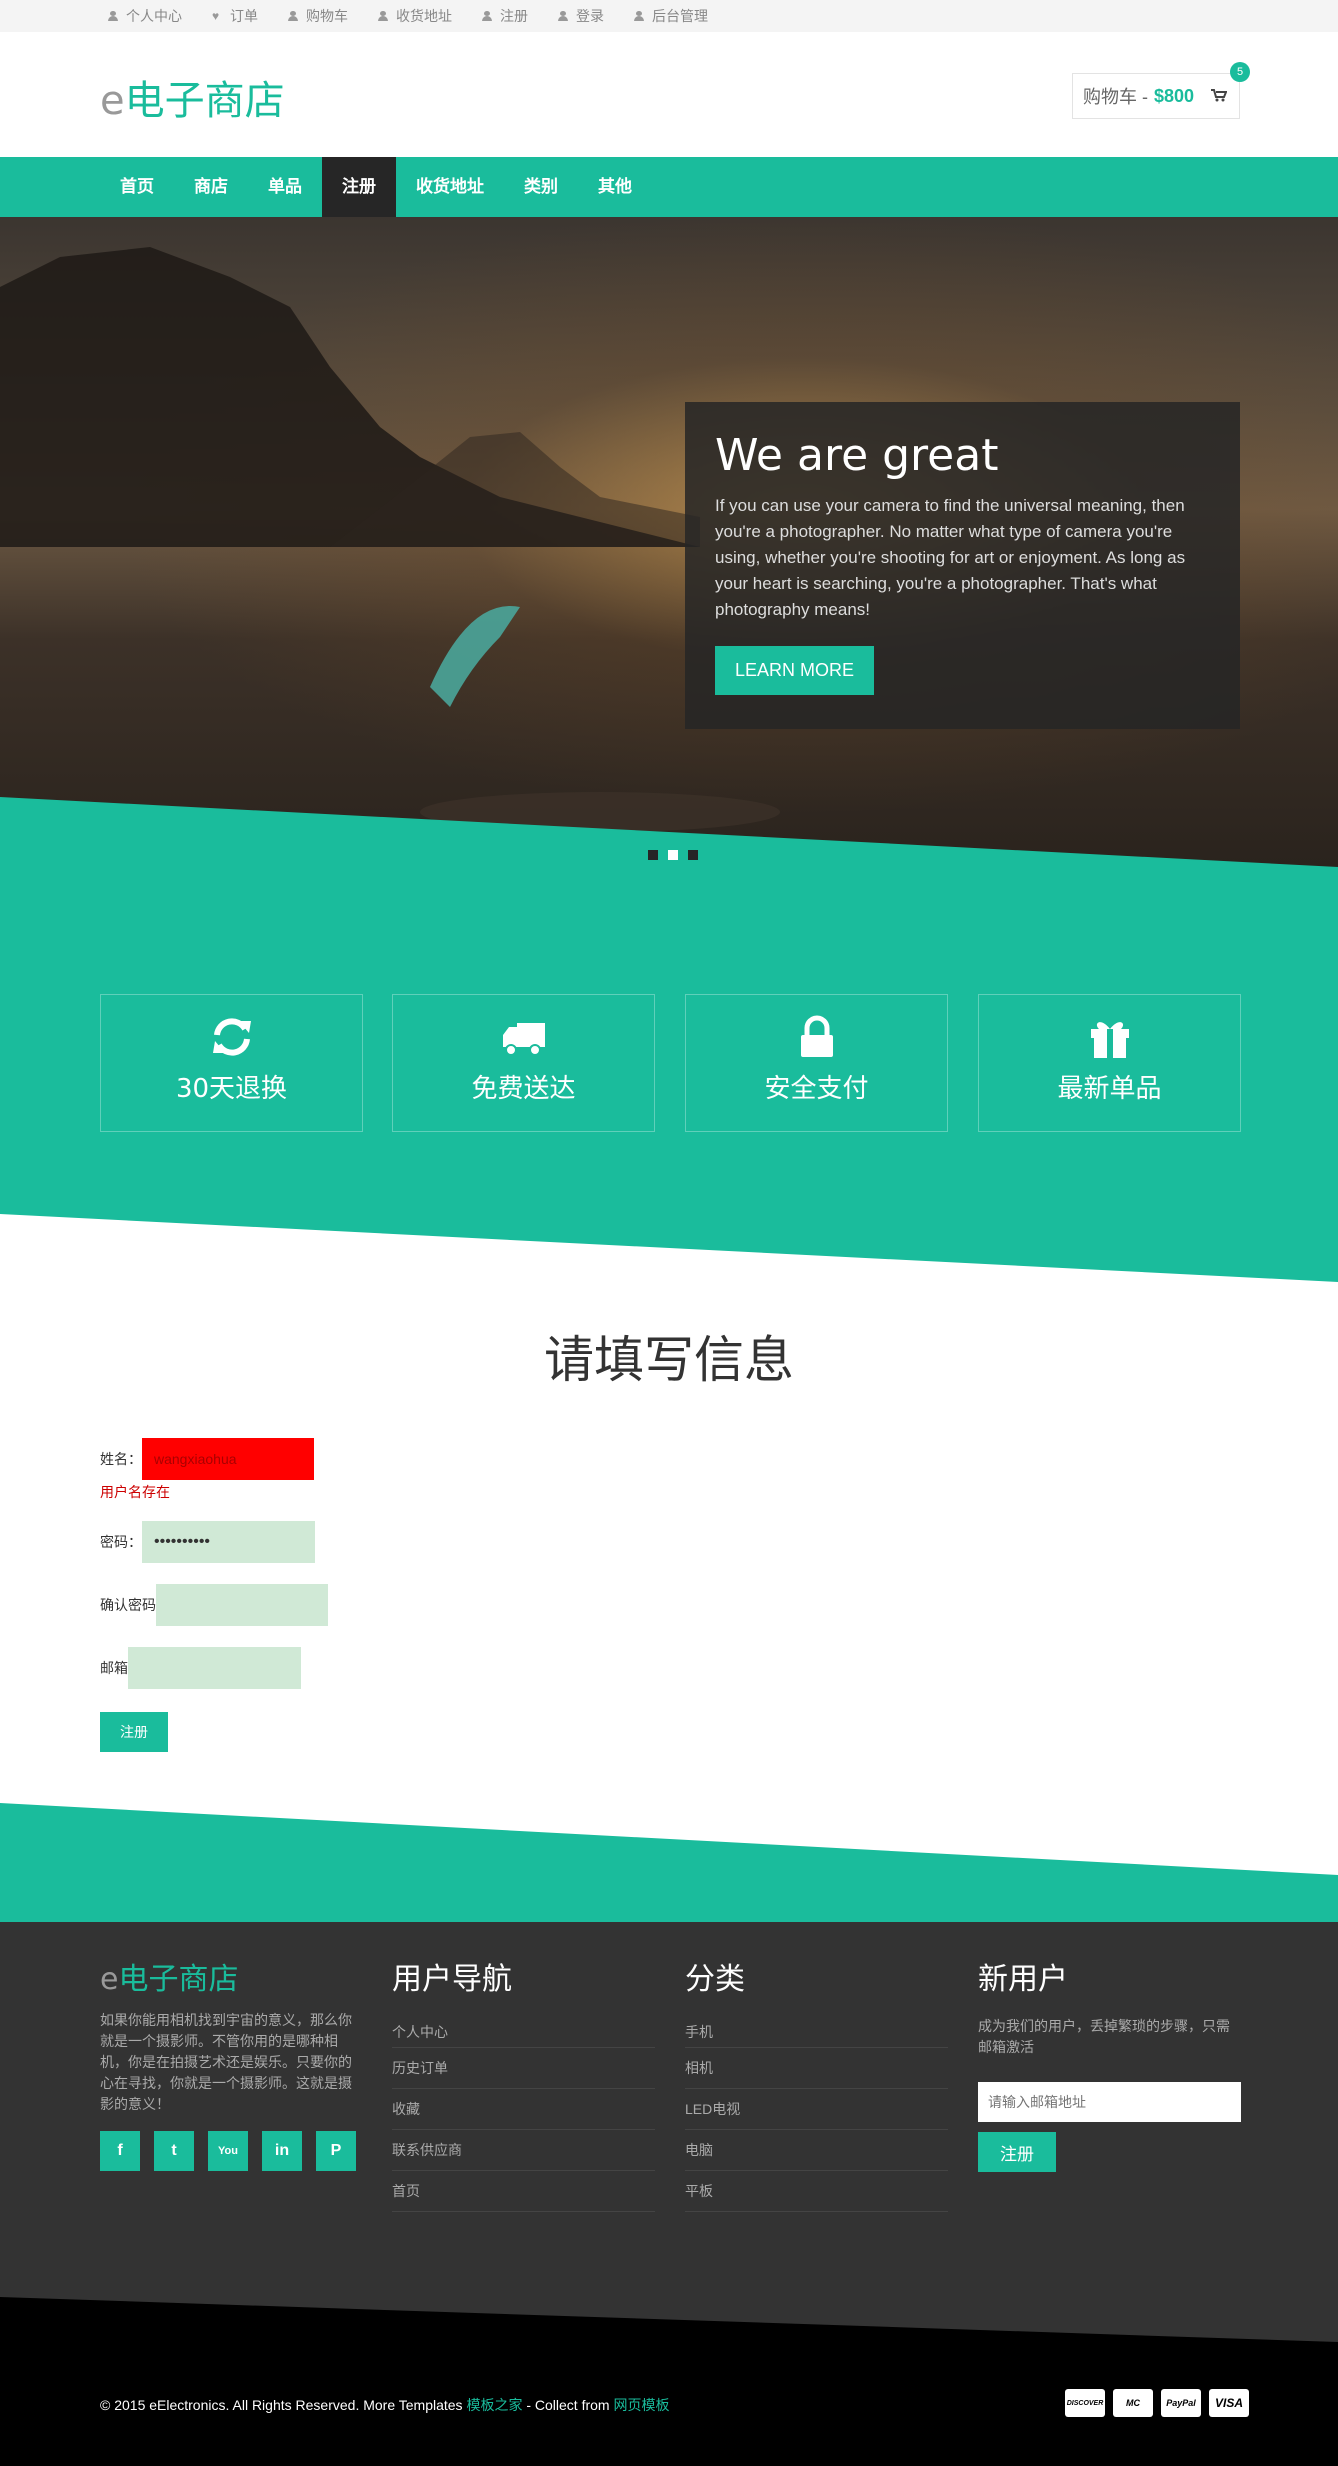  I want to click on hero-title: We are great, so click(857, 455).